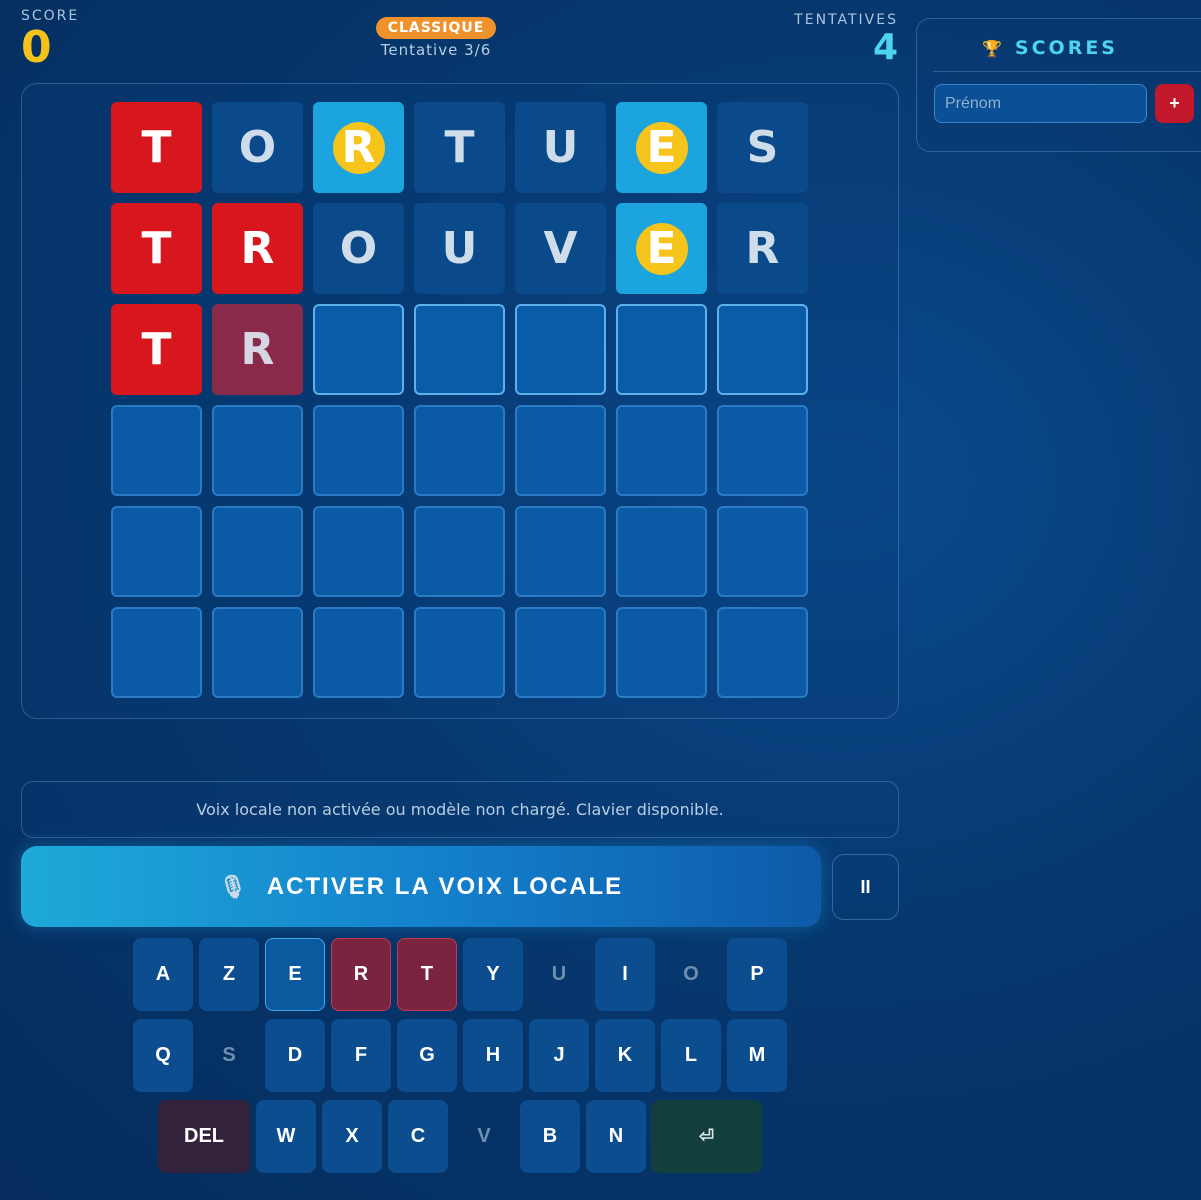 This screenshot has width=1201, height=1200. What do you see at coordinates (865, 887) in the screenshot?
I see `pause-button: II` at bounding box center [865, 887].